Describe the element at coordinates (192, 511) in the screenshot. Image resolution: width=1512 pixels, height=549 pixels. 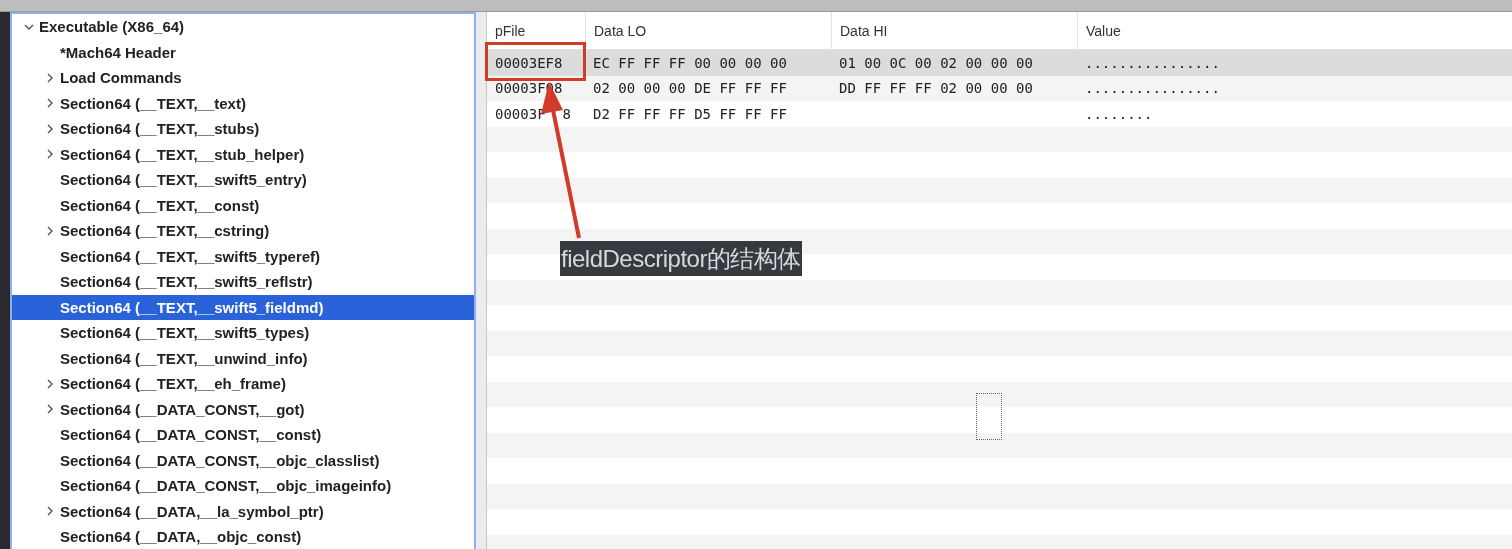
I see `tree-item-label: Section64 (__DATA,__la_symbol_ptr)` at that location.